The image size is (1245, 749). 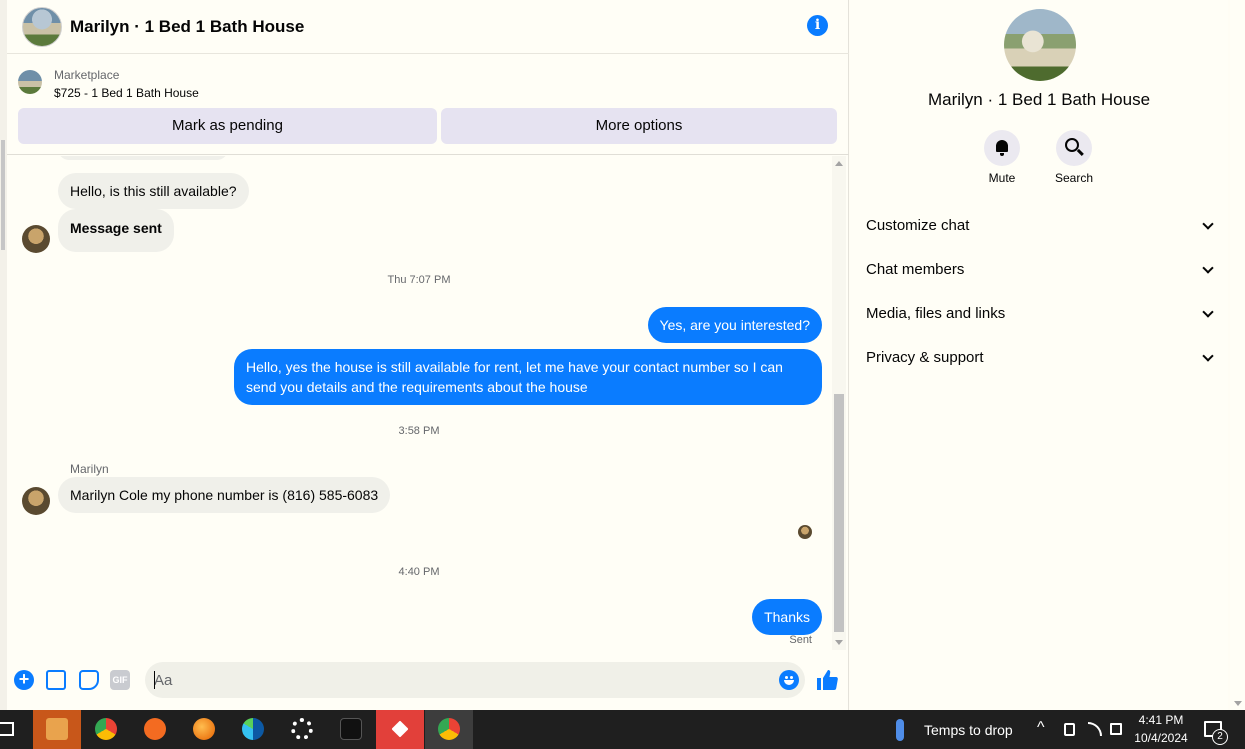 I want to click on conversation-profile-avatar, so click(x=1040, y=45).